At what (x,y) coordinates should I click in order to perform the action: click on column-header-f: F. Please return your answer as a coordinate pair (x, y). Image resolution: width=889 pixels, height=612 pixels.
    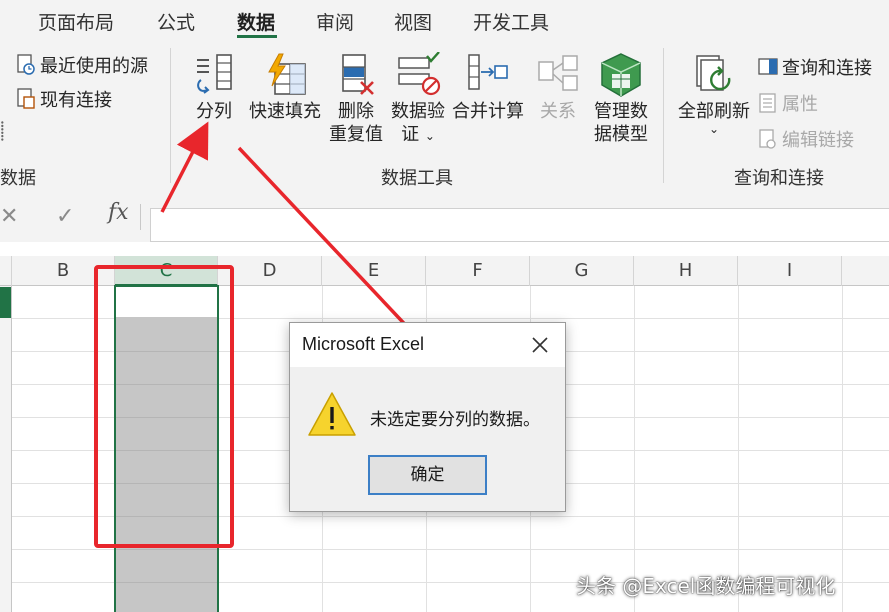
    Looking at the image, I should click on (478, 271).